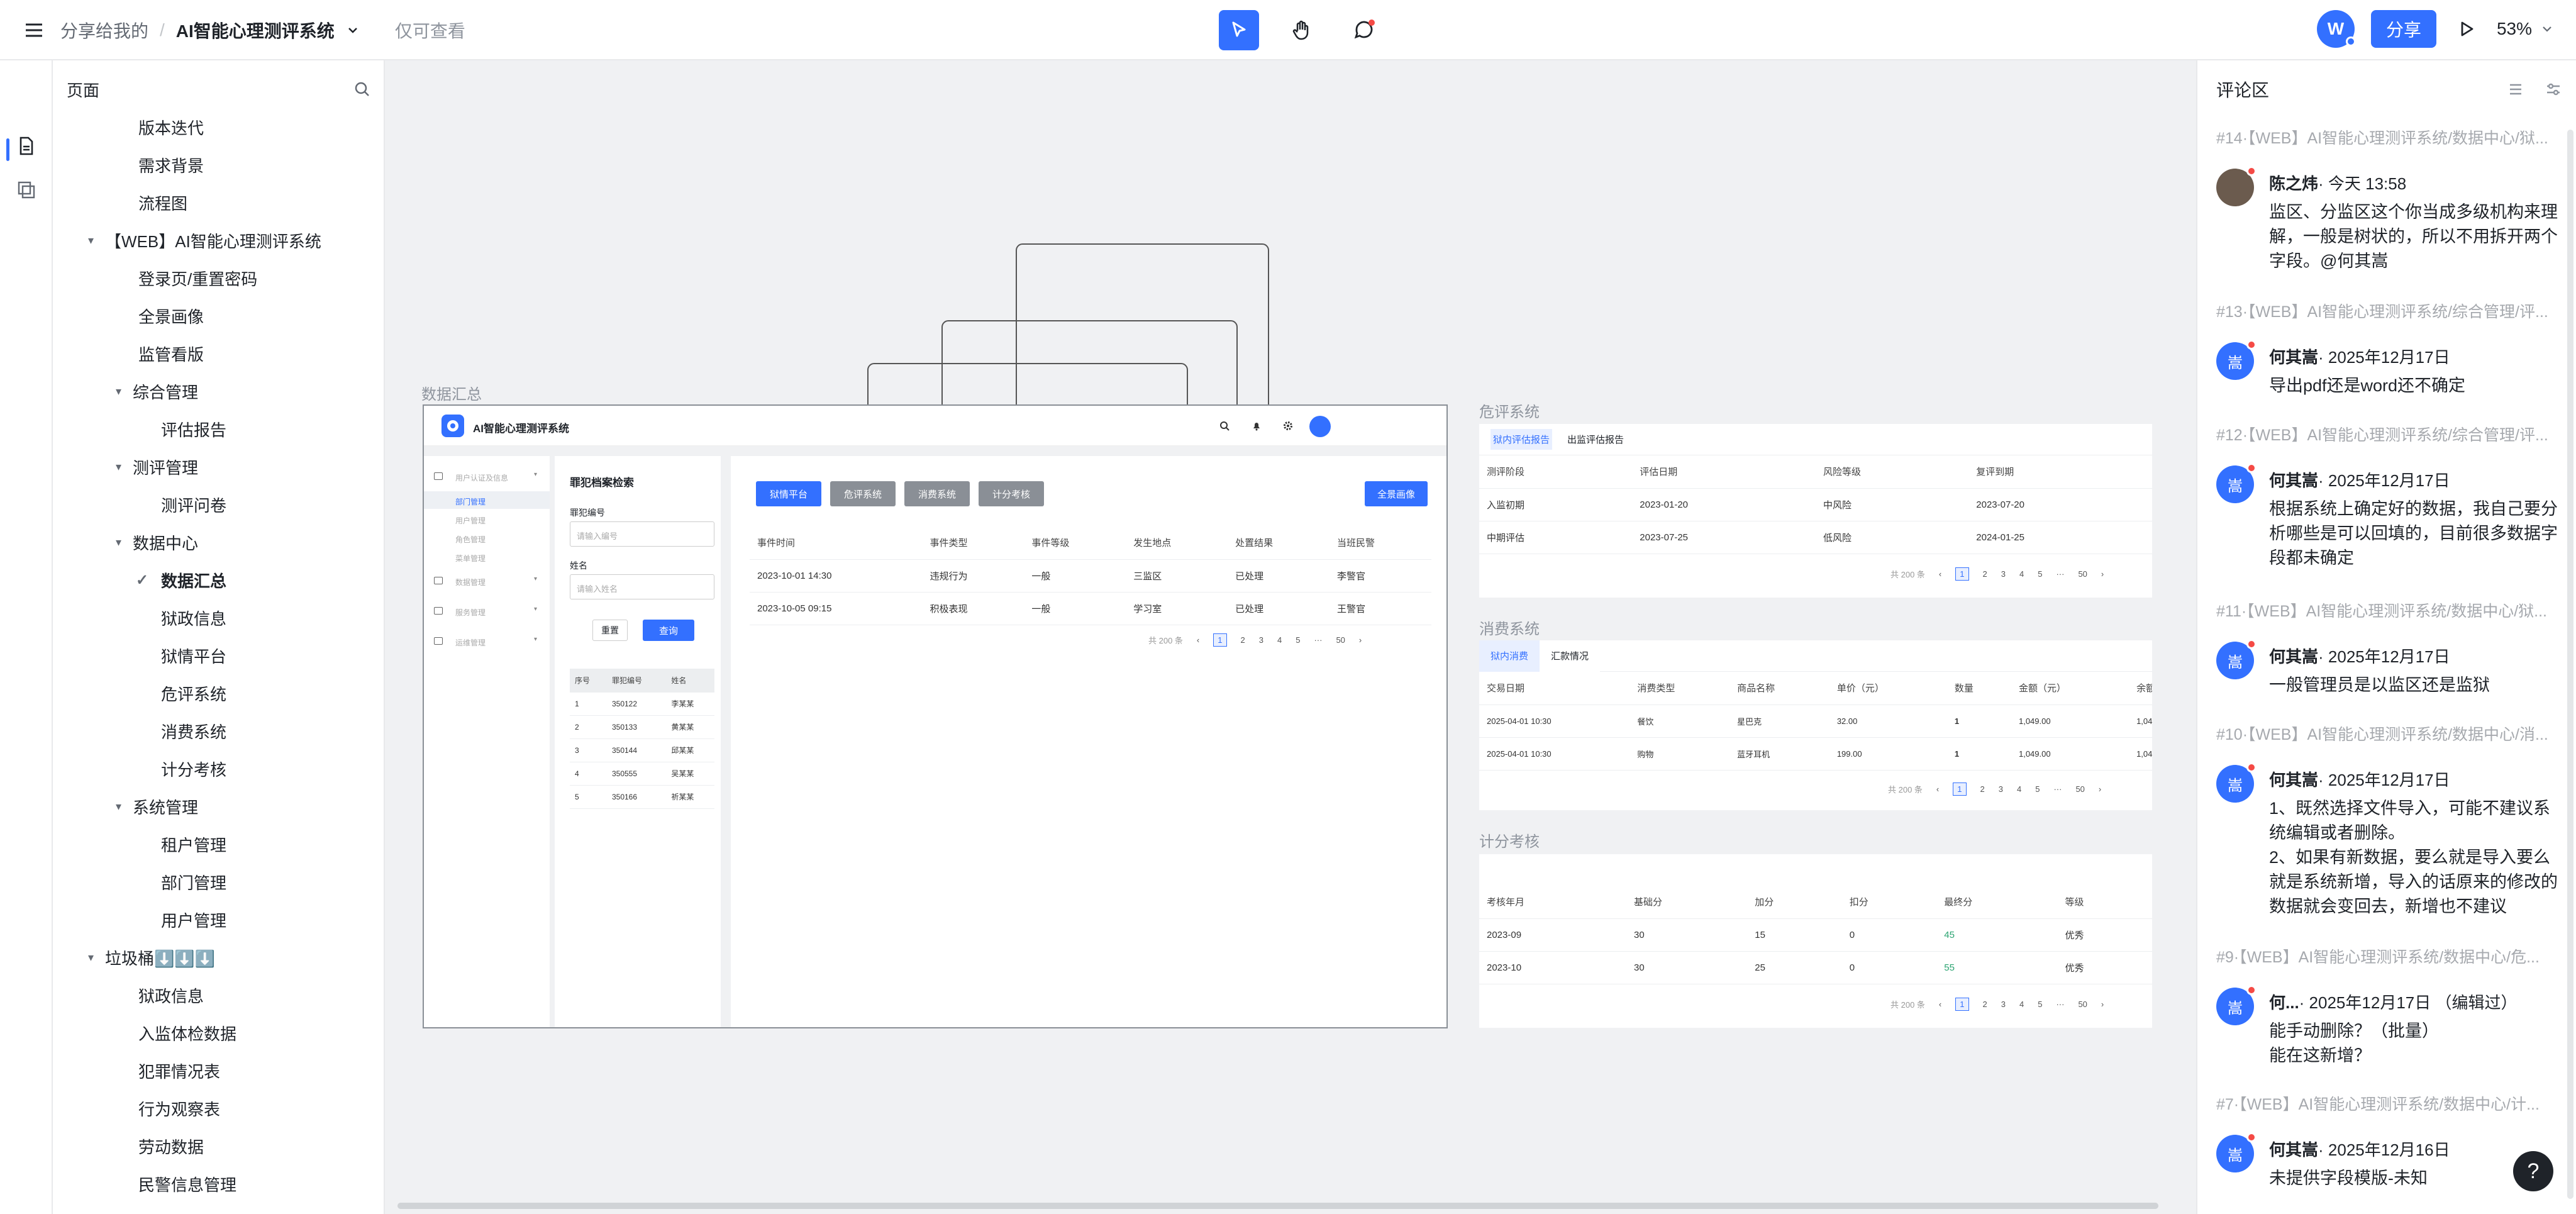 The height and width of the screenshot is (1214, 2576). What do you see at coordinates (171, 127) in the screenshot?
I see `tree-item: 版本迭代` at bounding box center [171, 127].